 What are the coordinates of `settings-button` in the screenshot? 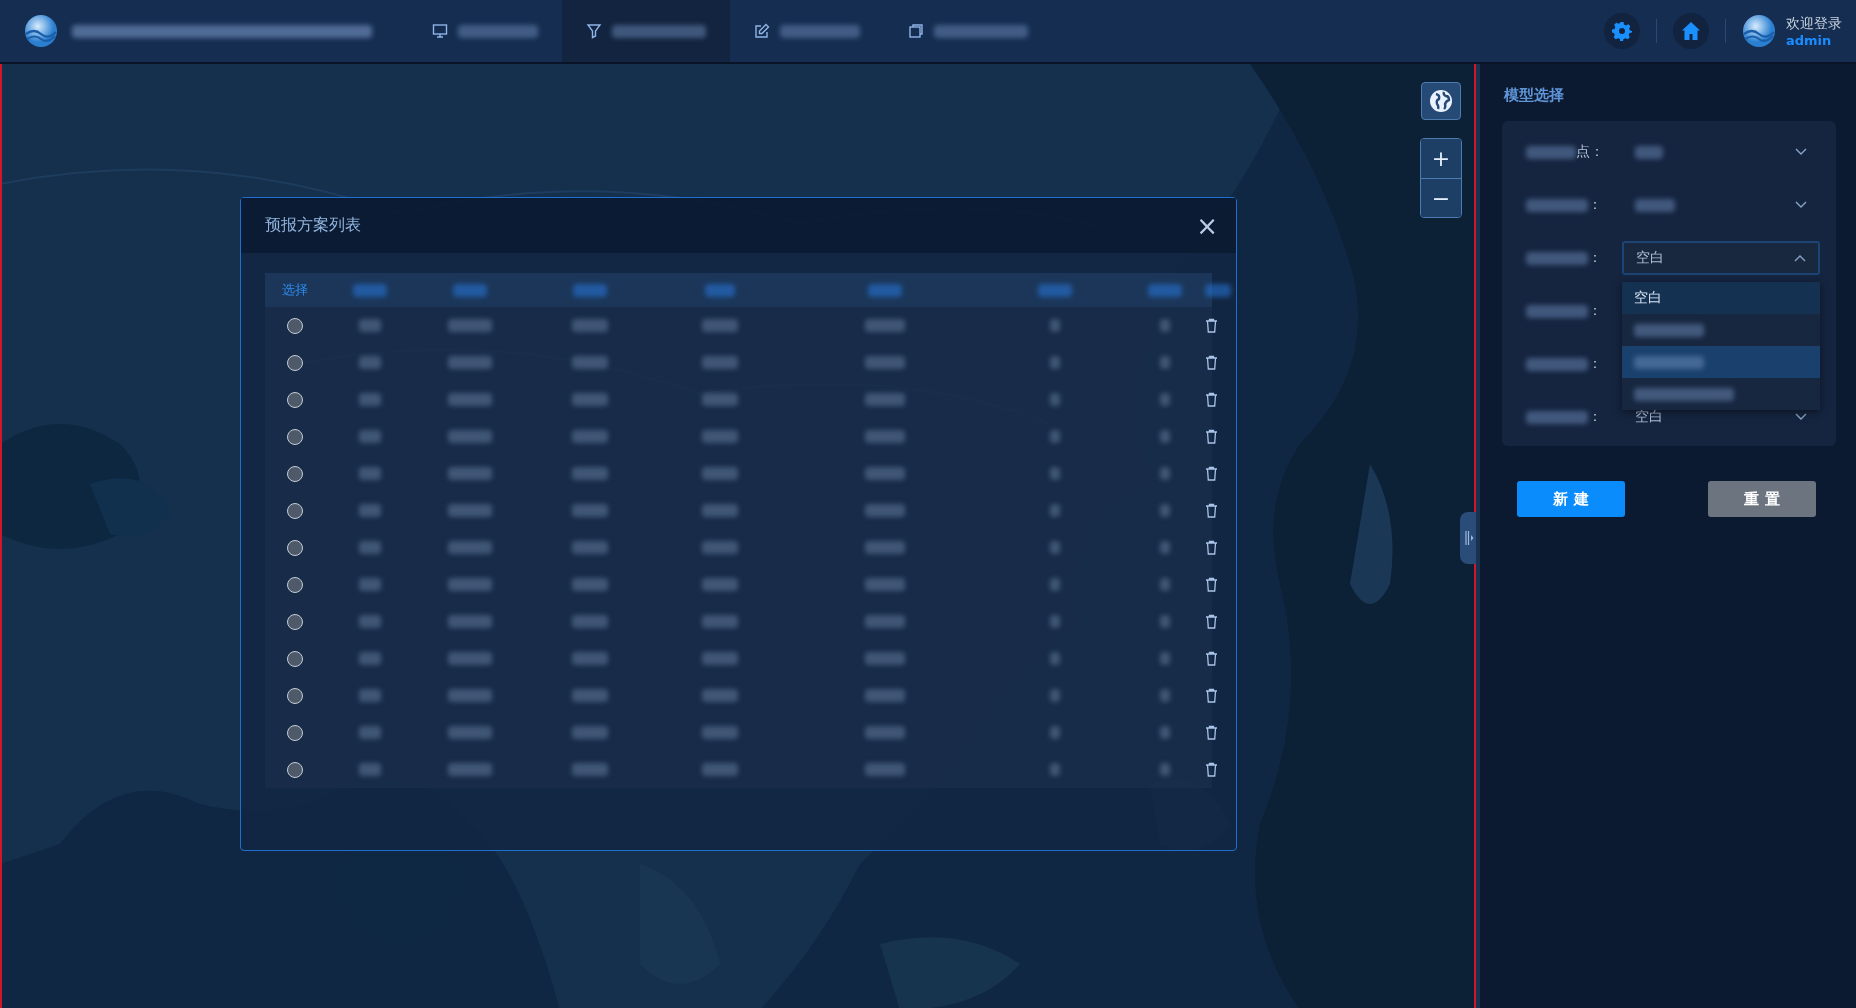 It's located at (1622, 31).